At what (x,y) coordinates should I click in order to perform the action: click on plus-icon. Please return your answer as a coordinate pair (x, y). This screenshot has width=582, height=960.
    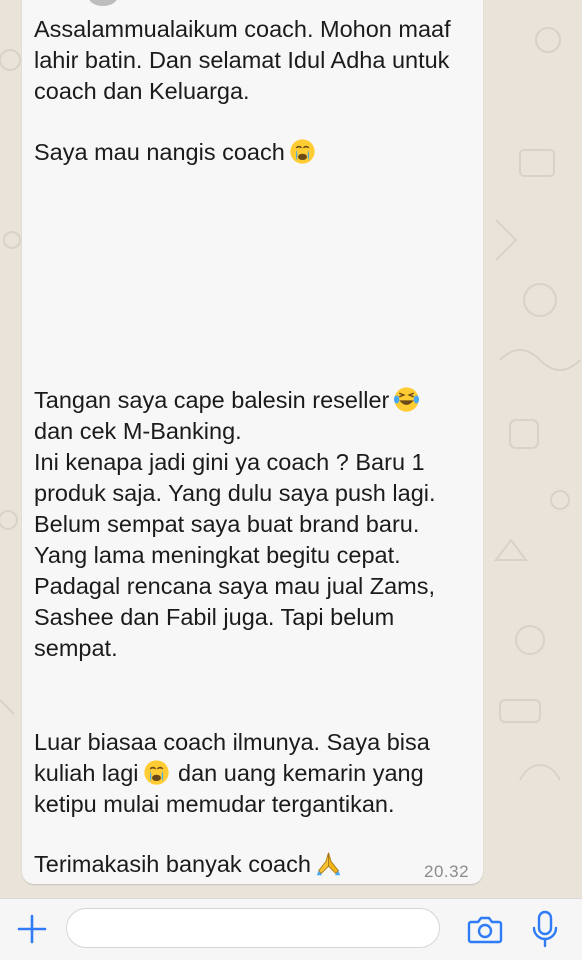
    Looking at the image, I should click on (32, 929).